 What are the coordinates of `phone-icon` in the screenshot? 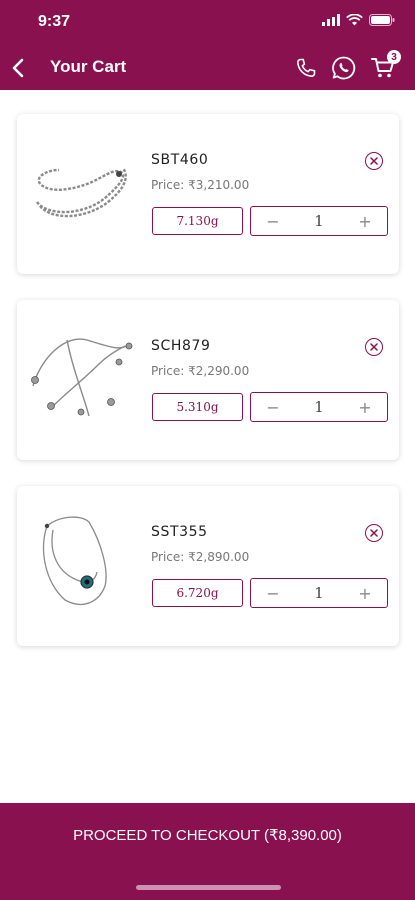 It's located at (306, 67).